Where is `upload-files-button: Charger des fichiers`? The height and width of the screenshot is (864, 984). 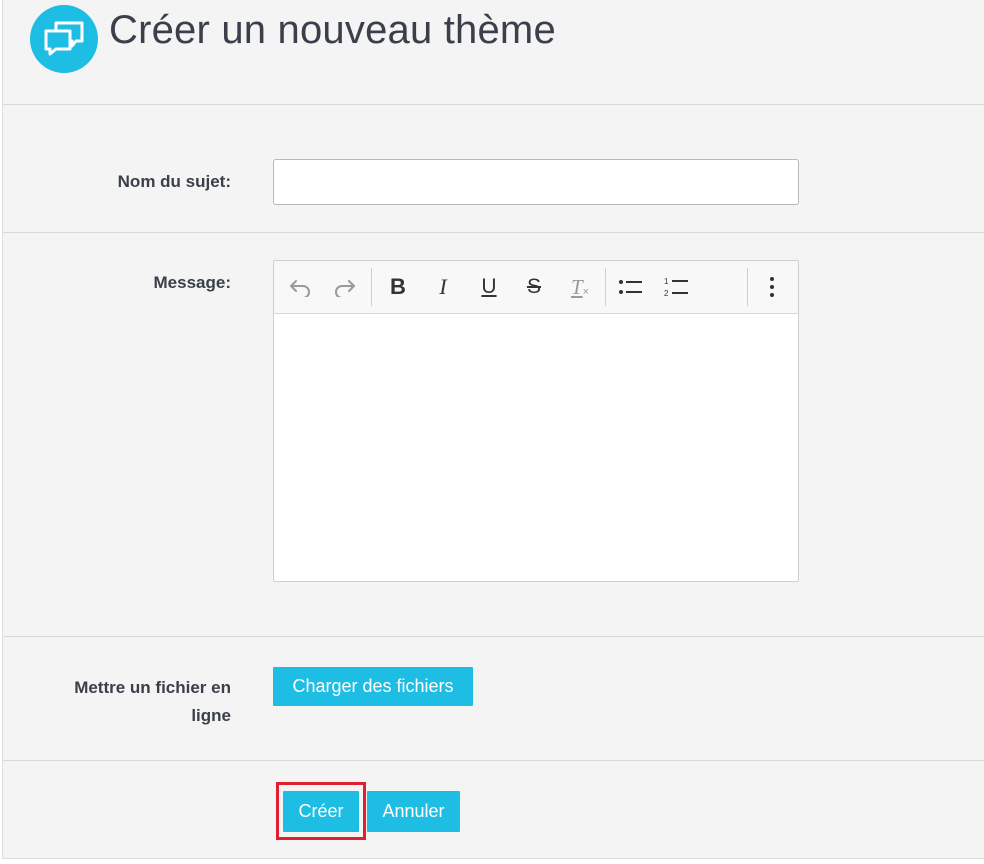 upload-files-button: Charger des fichiers is located at coordinates (373, 686).